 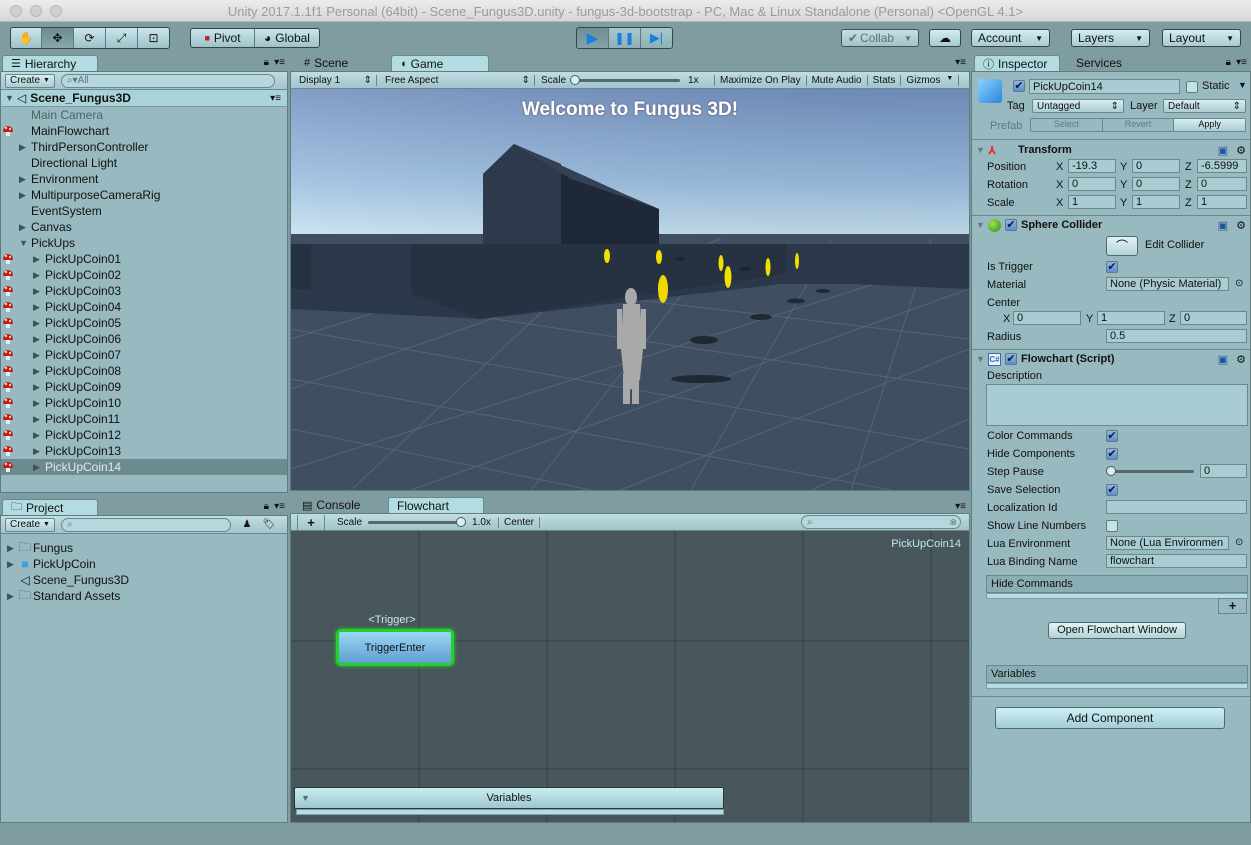 What do you see at coordinates (144, 98) in the screenshot?
I see `scene-header: ▼ ◁ Scene_Fungus3D ▾≡` at bounding box center [144, 98].